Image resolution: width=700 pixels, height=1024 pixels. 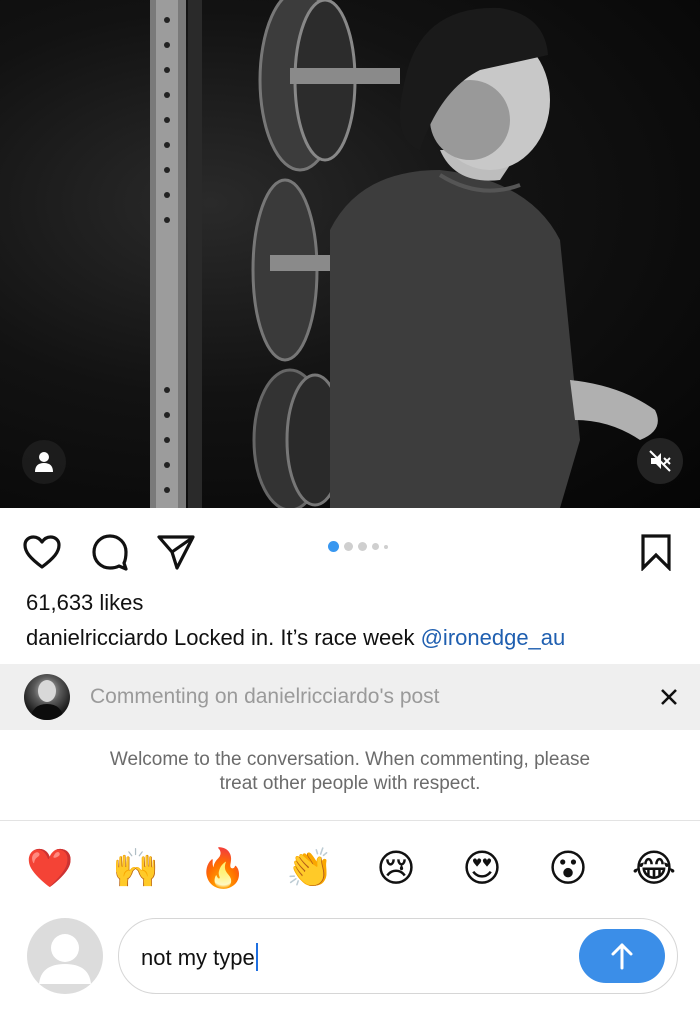 I want to click on emoji-red-heart: ❤️, so click(x=50, y=868).